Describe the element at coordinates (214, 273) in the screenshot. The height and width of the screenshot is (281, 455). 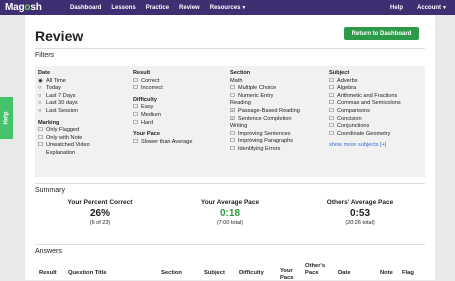
I see `col-subject: Subject` at that location.